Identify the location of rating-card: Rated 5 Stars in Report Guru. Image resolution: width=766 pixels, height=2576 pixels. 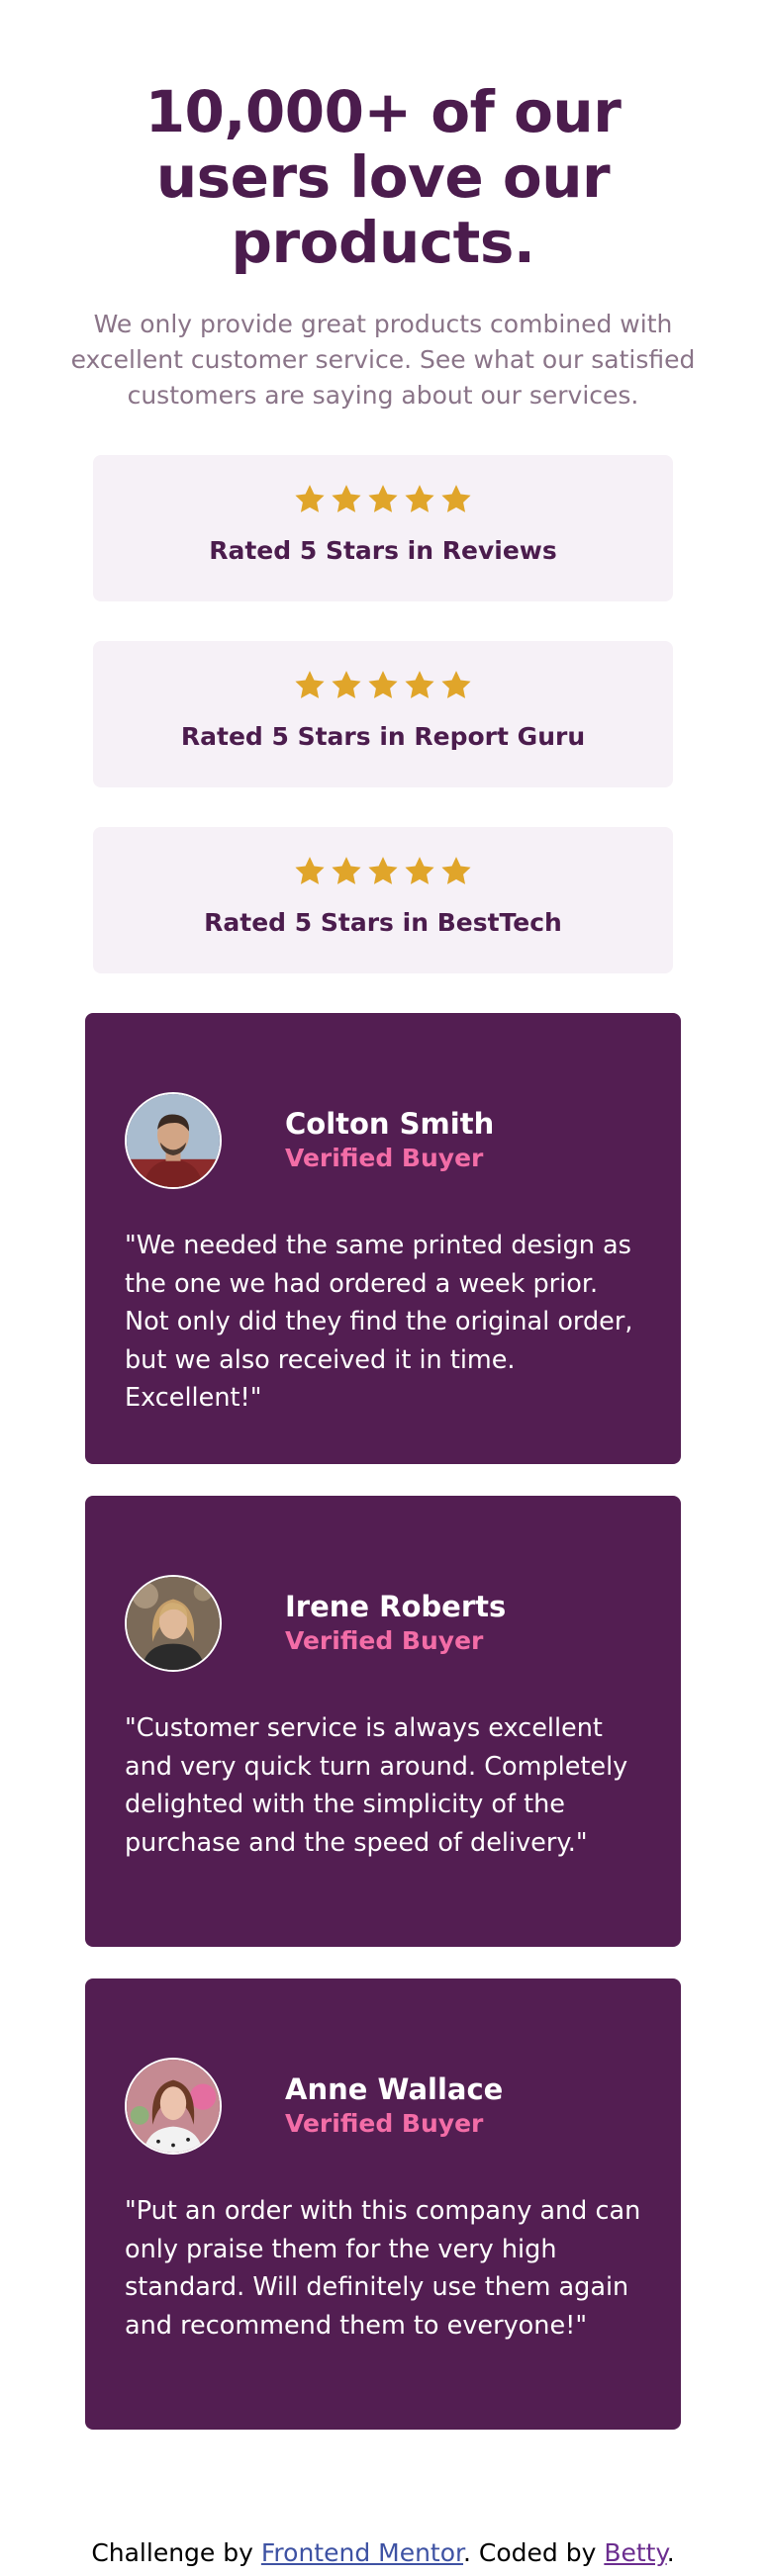
(383, 714).